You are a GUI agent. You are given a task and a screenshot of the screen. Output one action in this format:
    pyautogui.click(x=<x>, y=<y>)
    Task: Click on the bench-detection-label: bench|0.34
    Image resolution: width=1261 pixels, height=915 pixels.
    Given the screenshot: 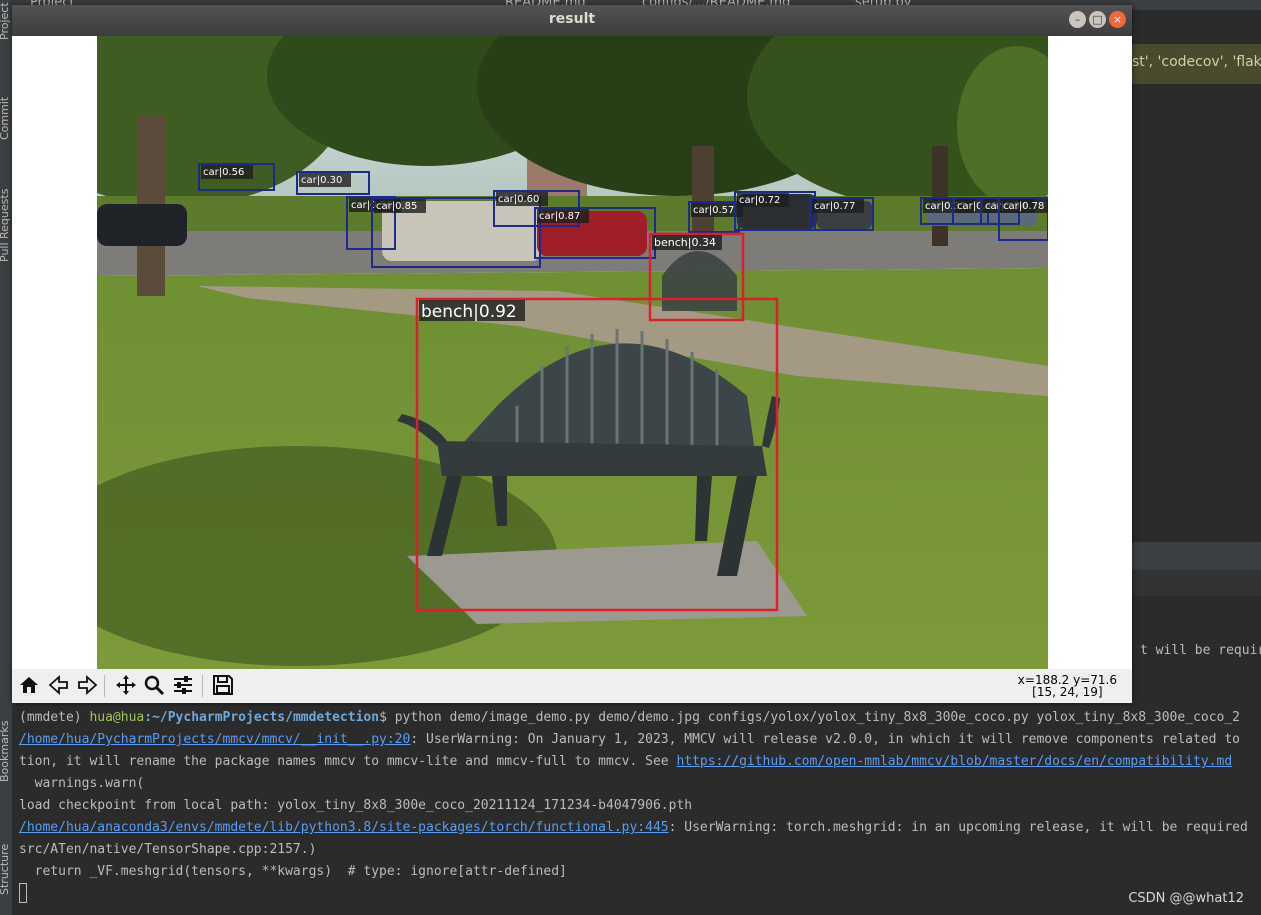 What is the action you would take?
    pyautogui.click(x=685, y=242)
    